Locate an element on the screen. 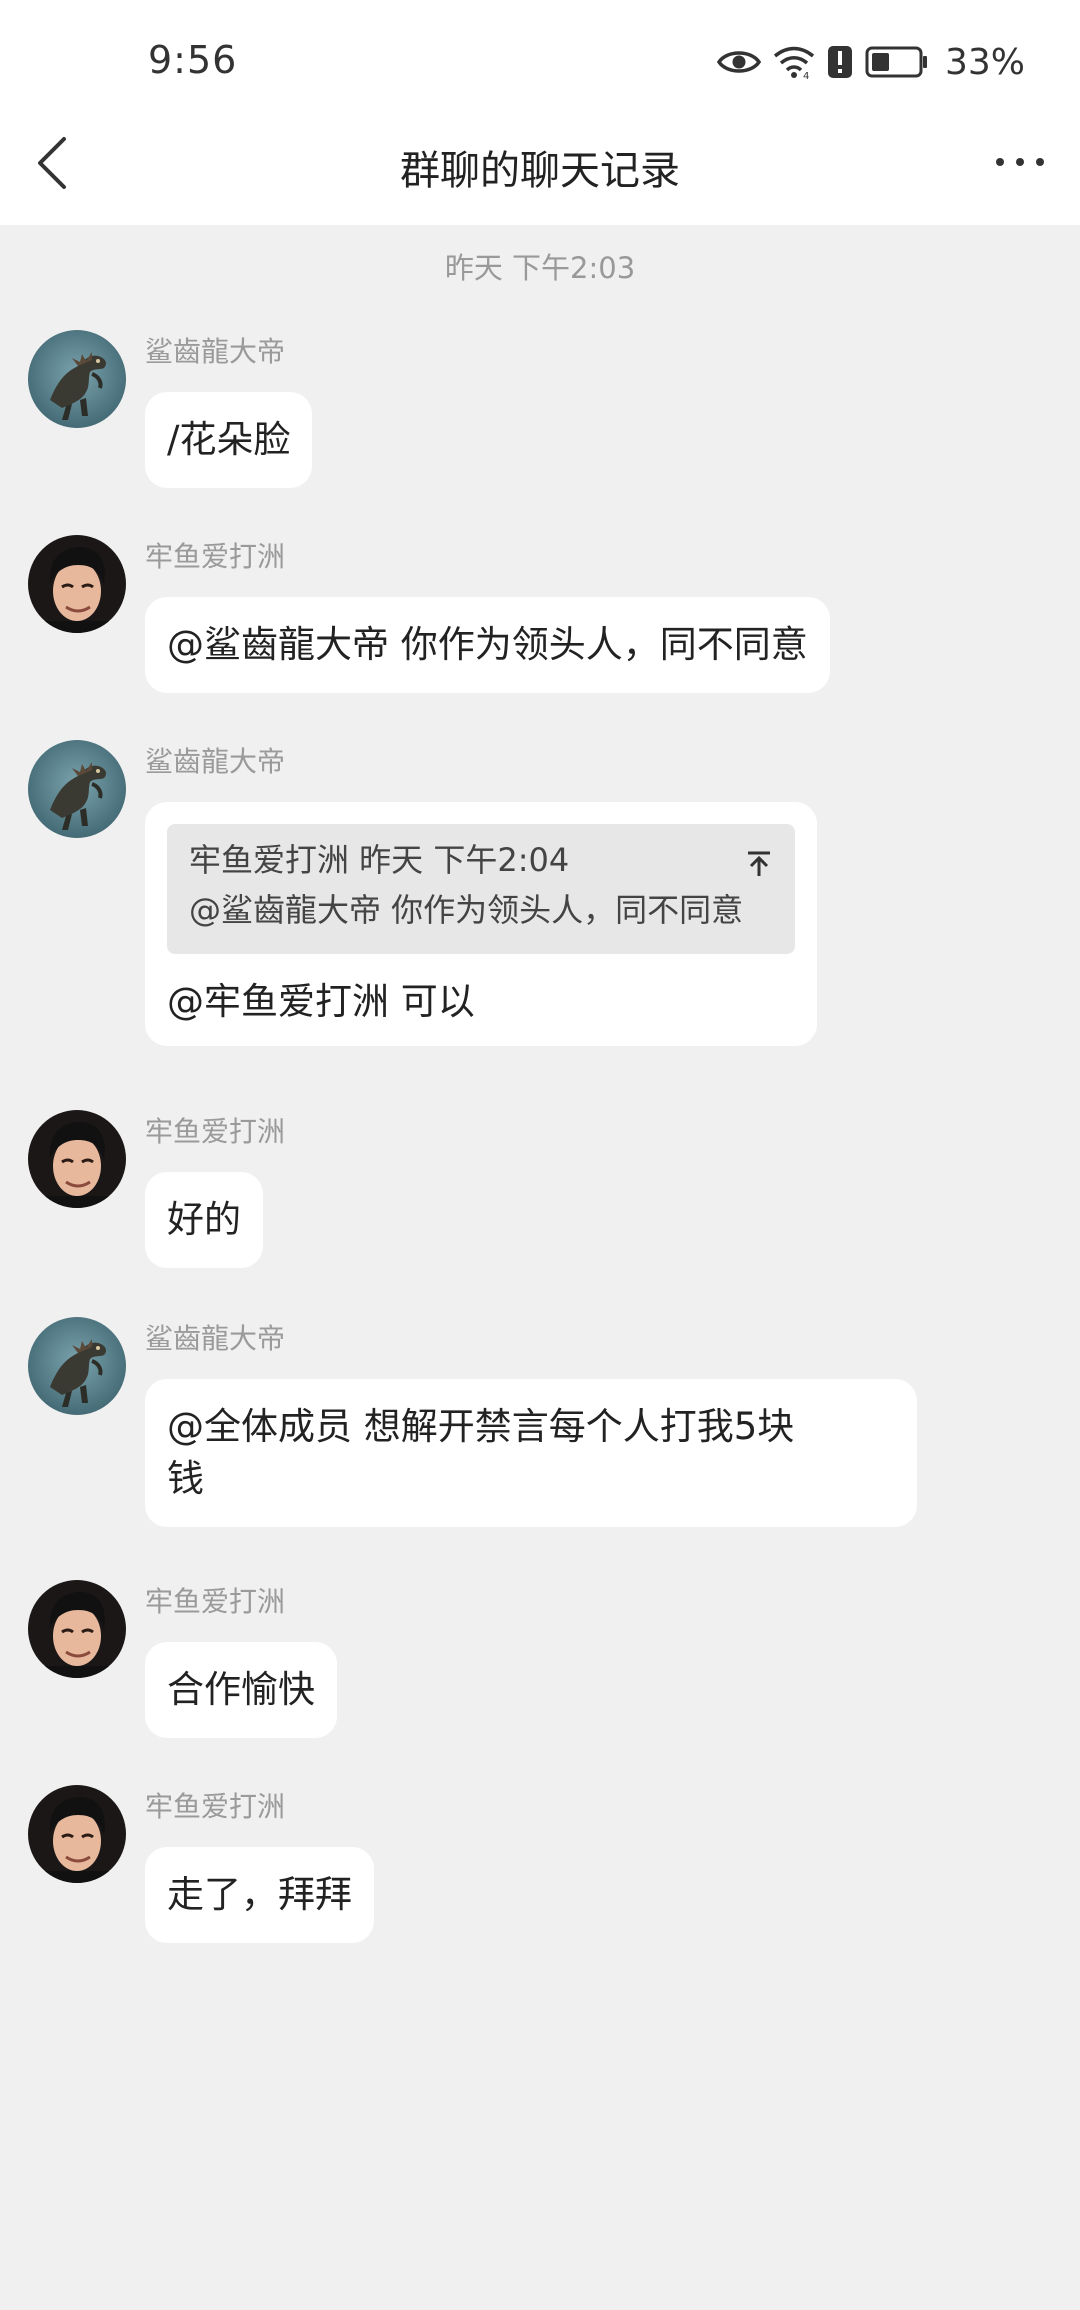  more-horizontal-icon is located at coordinates (1020, 162).